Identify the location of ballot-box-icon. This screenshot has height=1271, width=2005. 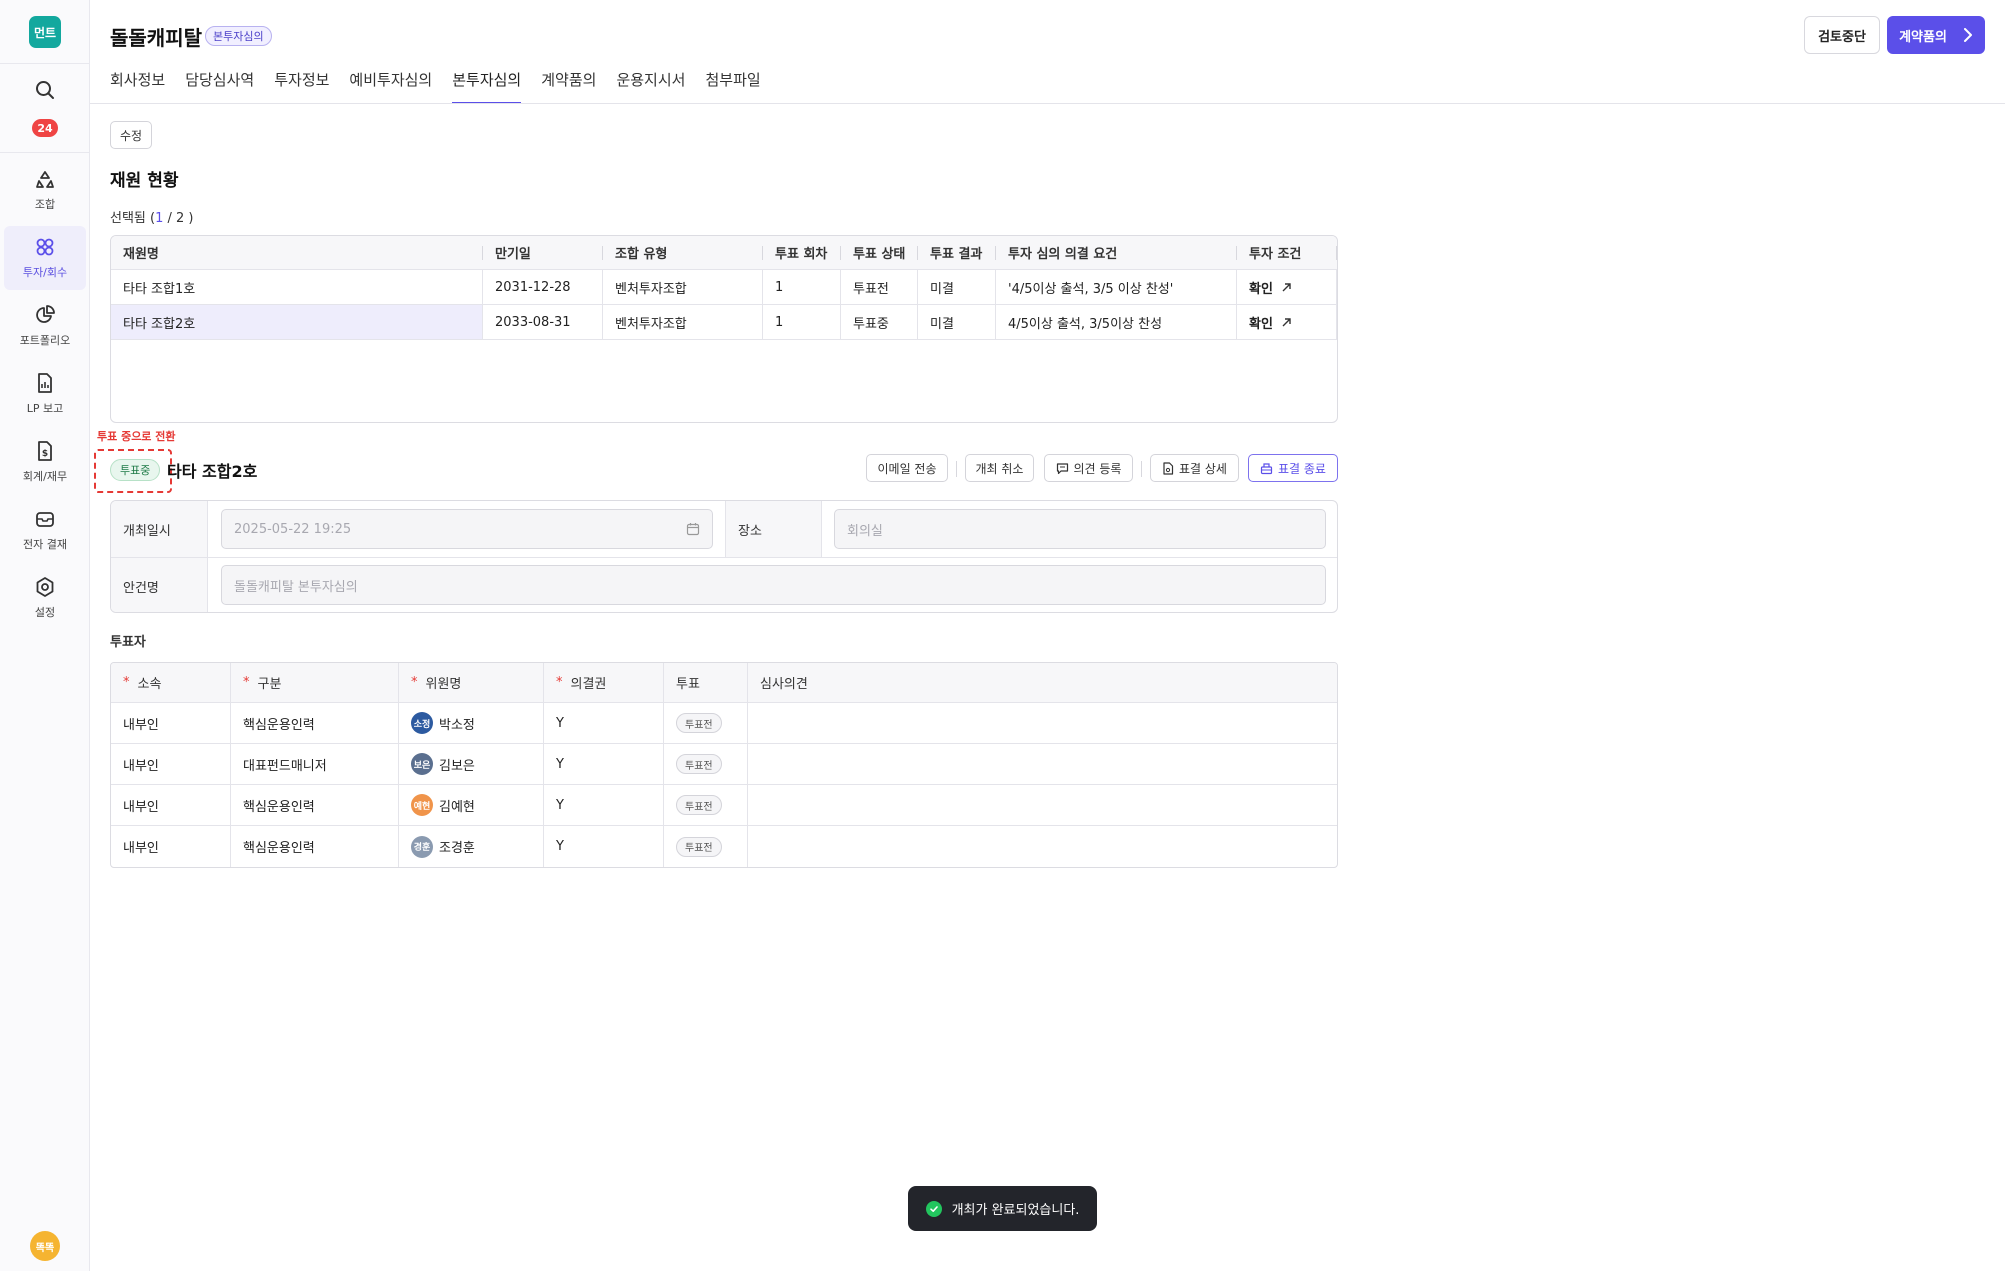
(1266, 468).